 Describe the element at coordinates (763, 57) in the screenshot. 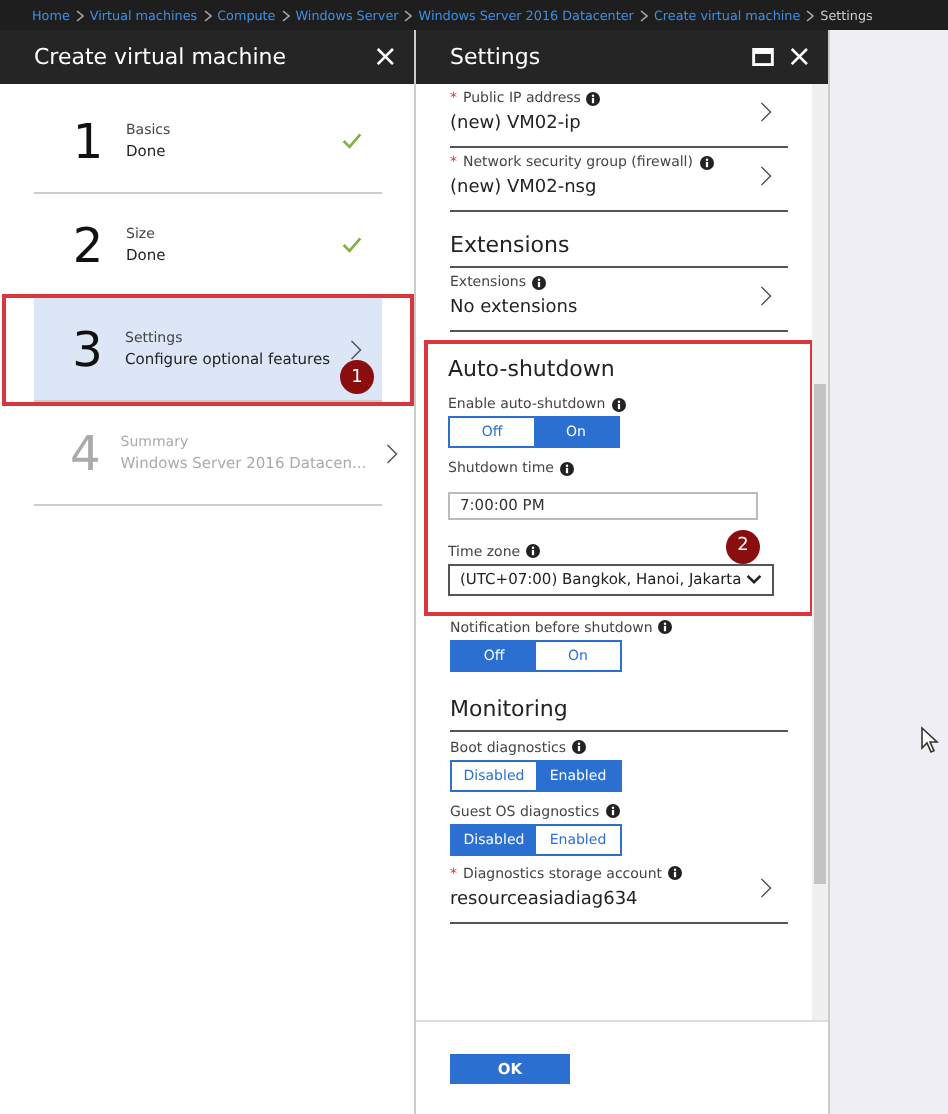

I see `maximize-icon` at that location.